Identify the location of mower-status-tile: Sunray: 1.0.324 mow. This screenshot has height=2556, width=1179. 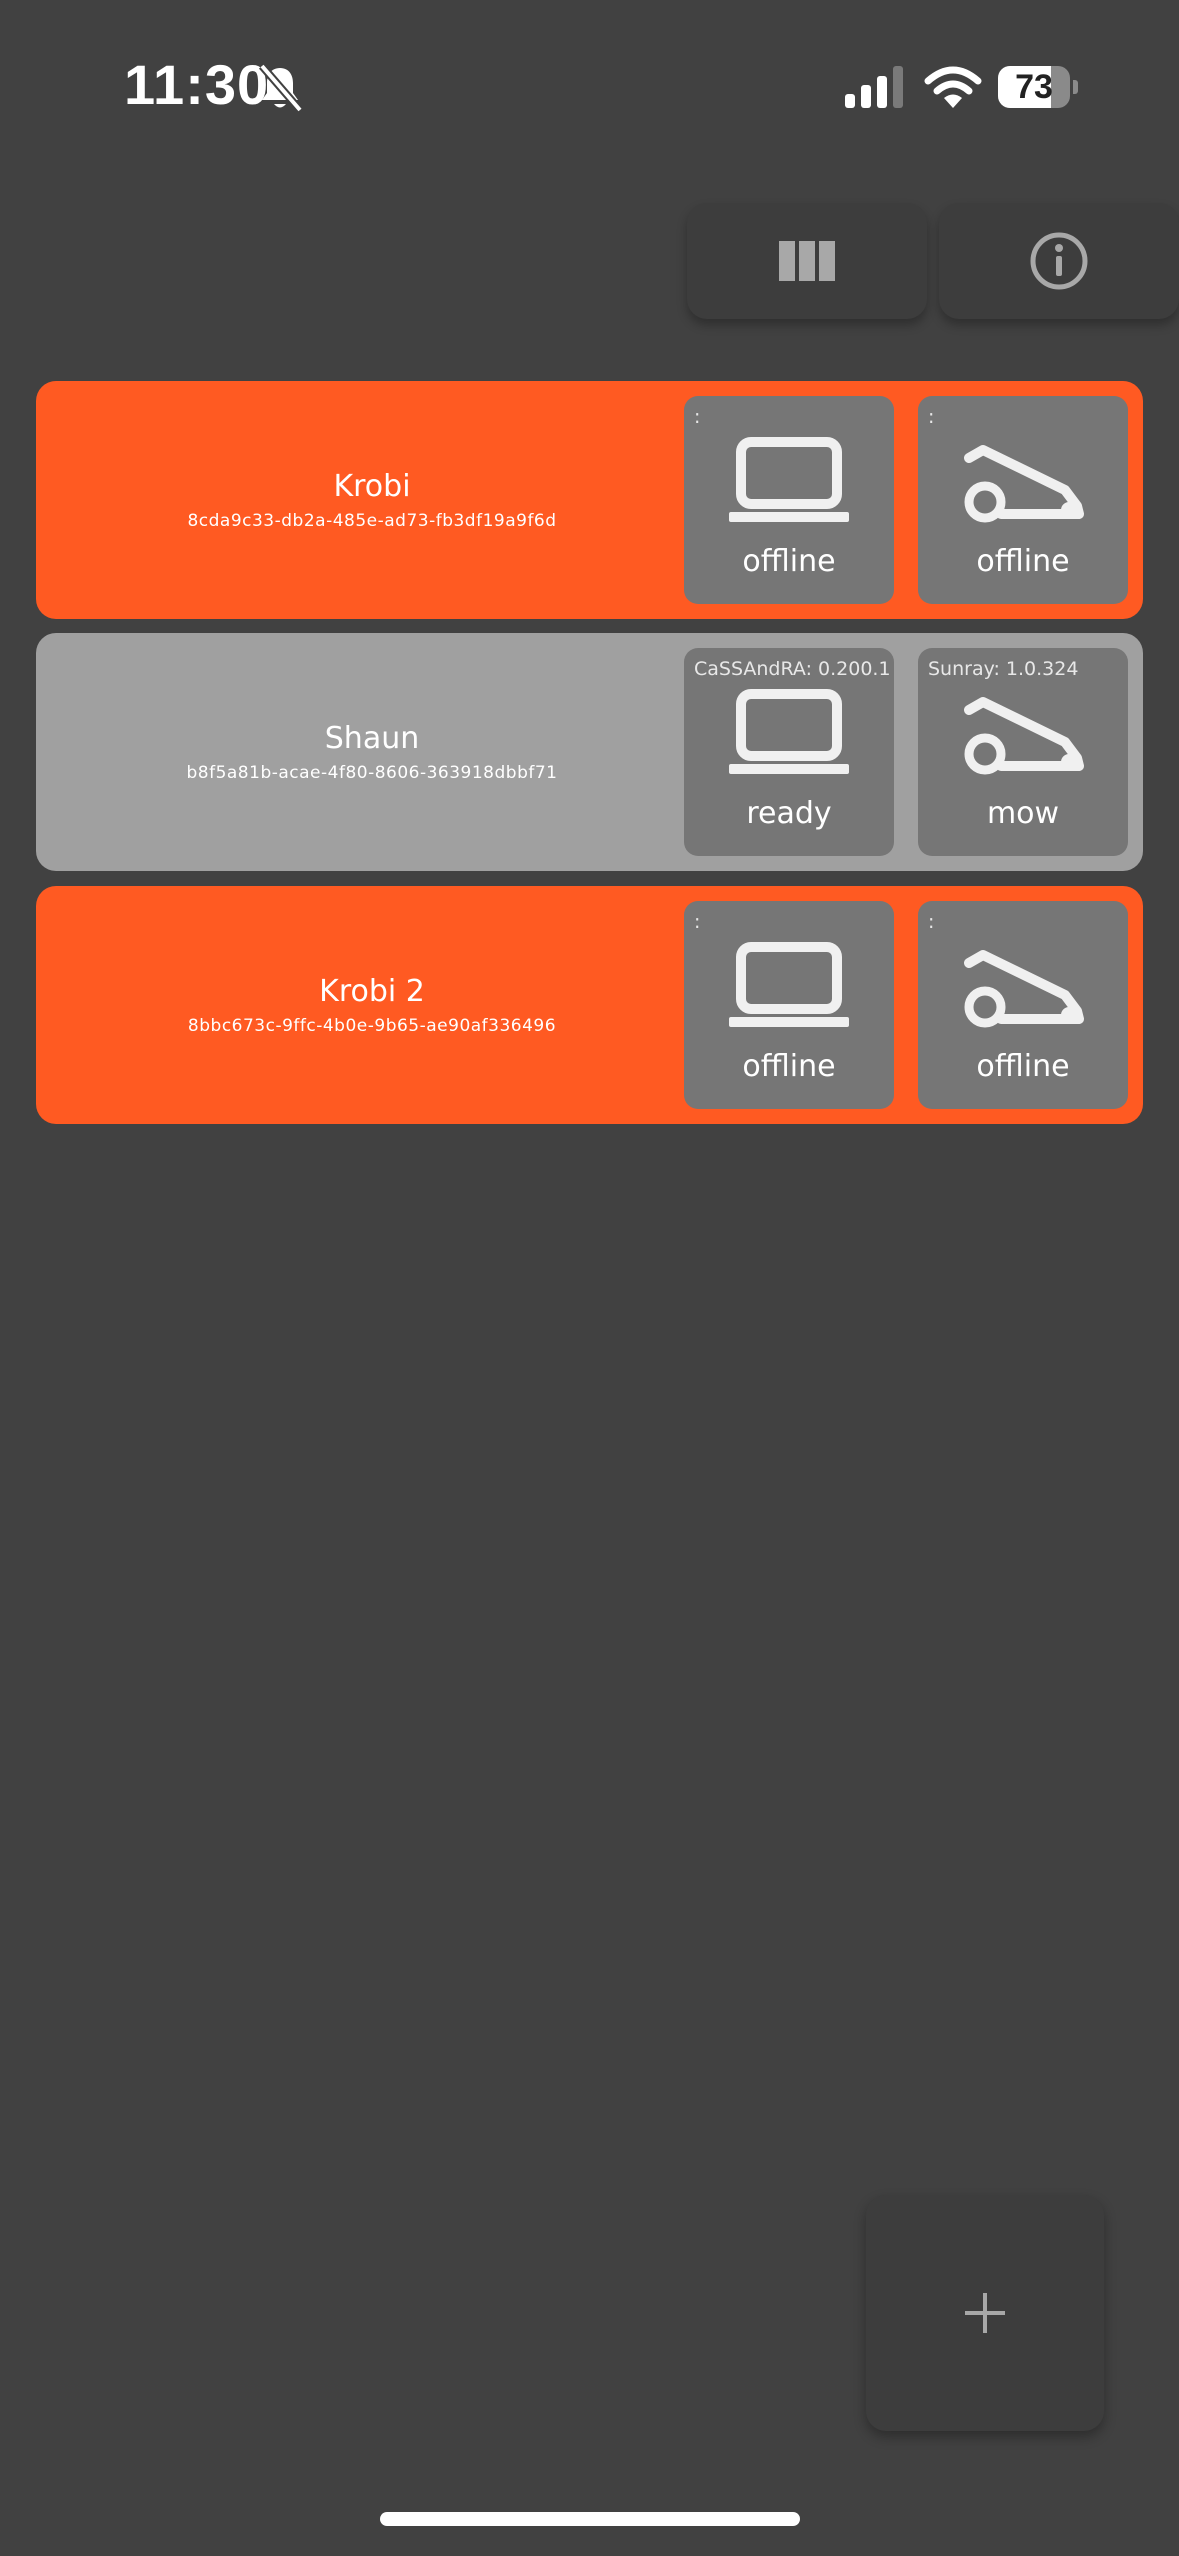
(1023, 752).